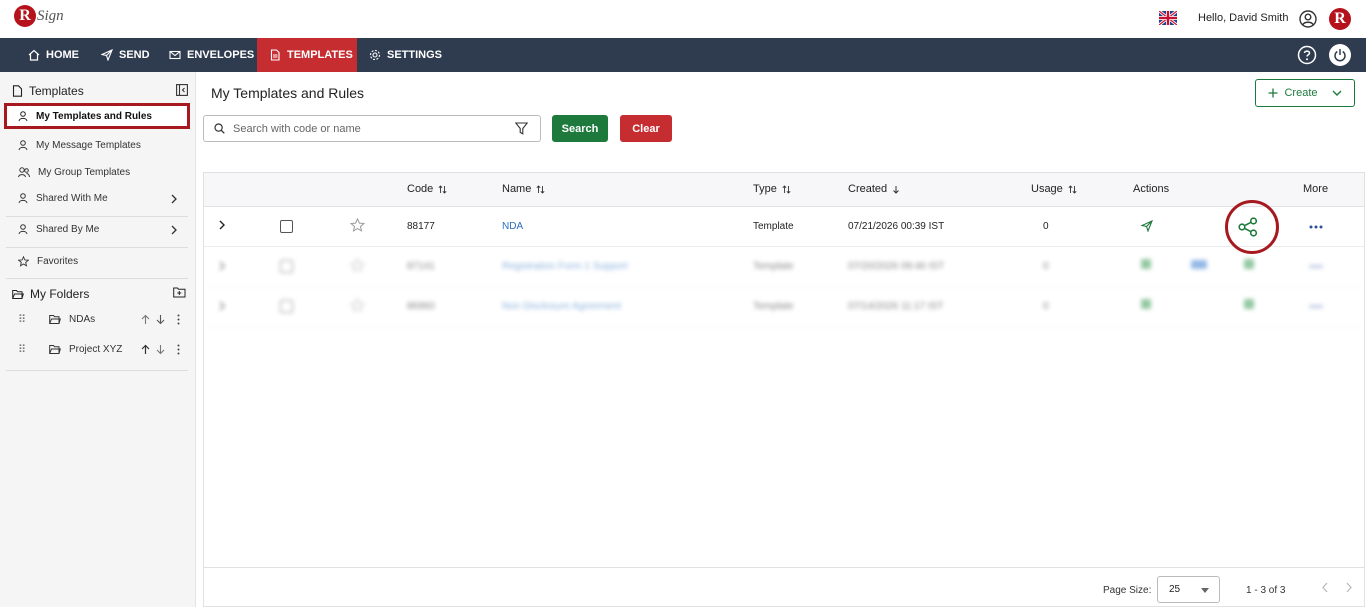  Describe the element at coordinates (125, 55) in the screenshot. I see `nav-send: SEND` at that location.